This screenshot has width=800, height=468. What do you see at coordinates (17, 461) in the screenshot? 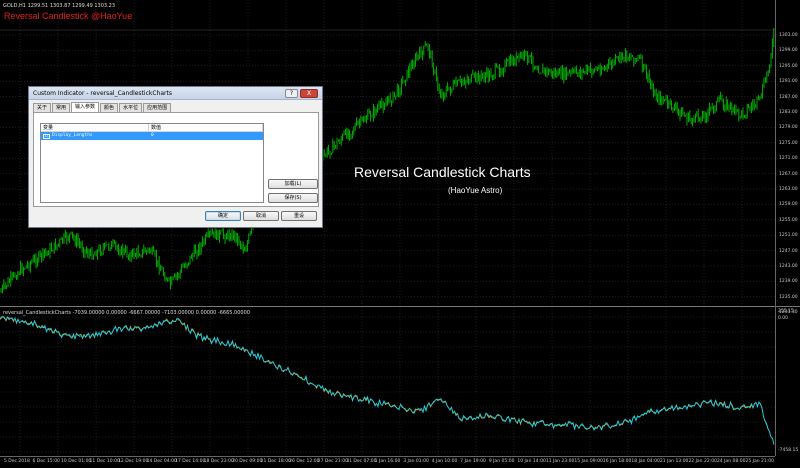
I see `time-tick-label: 5 Dec 2018` at bounding box center [17, 461].